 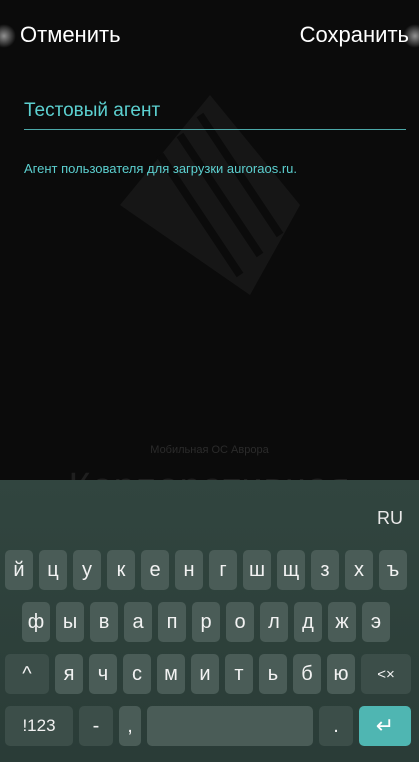 I want to click on key-э: э, so click(x=376, y=622).